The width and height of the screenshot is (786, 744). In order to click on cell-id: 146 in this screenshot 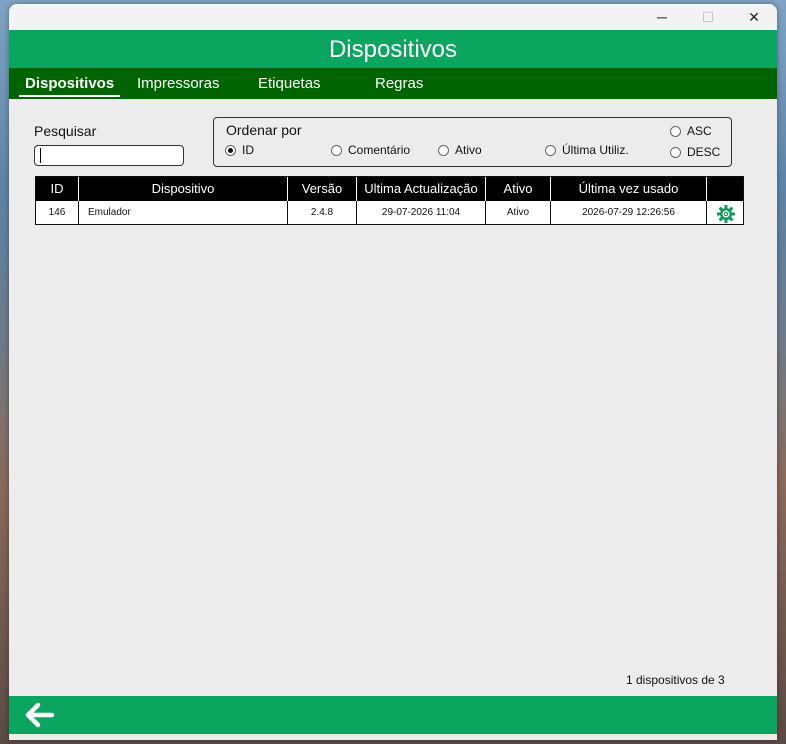, I will do `click(57, 212)`.